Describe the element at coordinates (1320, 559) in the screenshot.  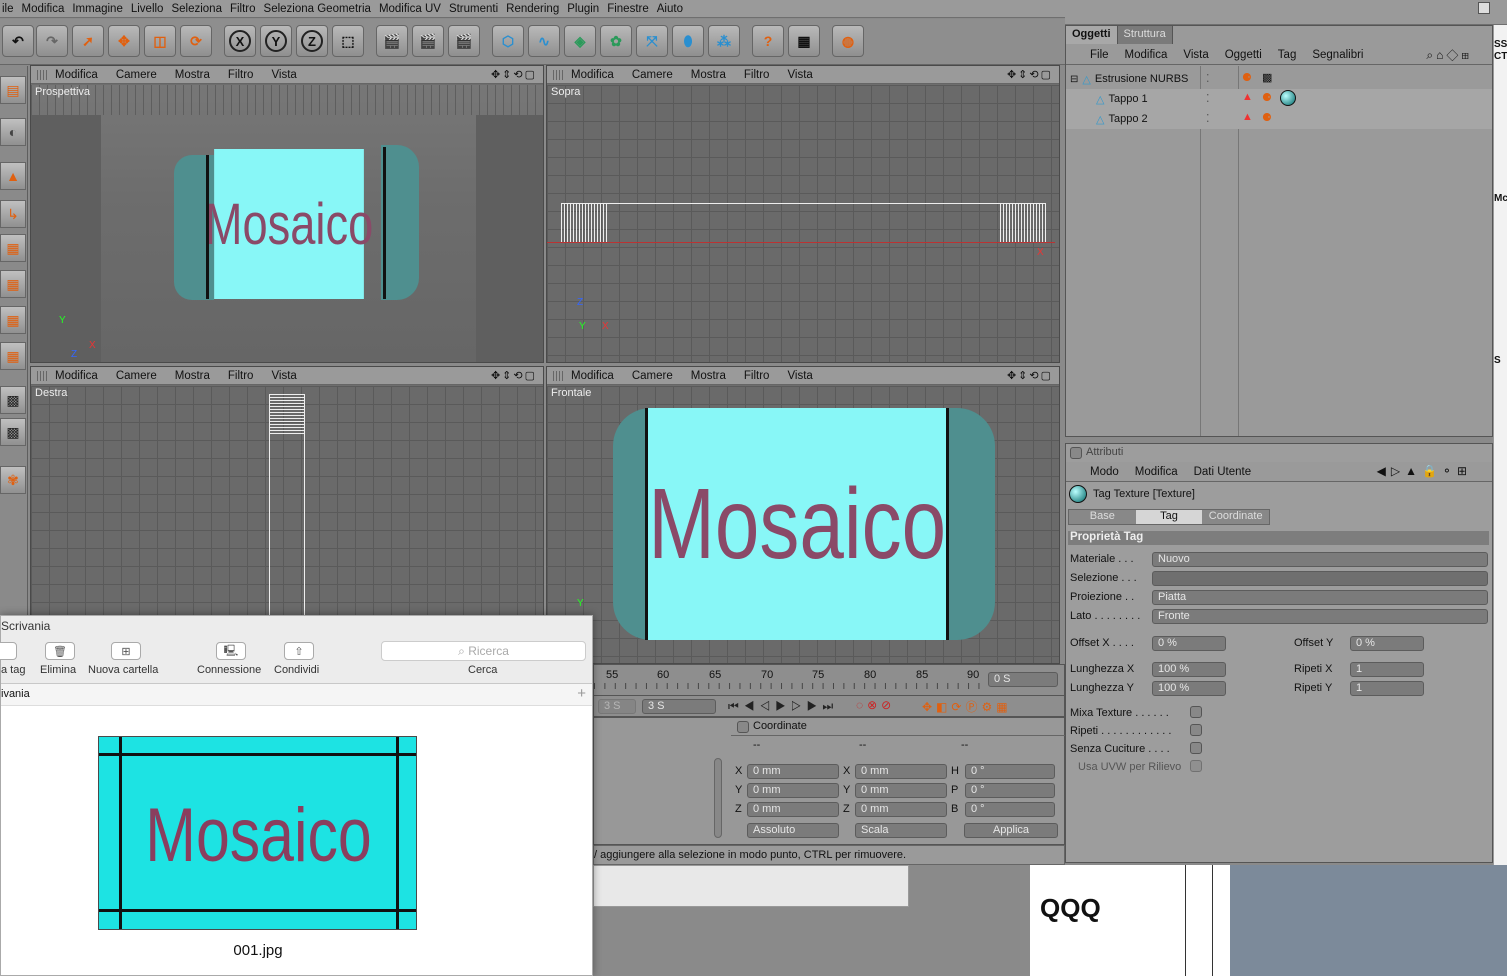
I see `material-field: Nuovo` at that location.